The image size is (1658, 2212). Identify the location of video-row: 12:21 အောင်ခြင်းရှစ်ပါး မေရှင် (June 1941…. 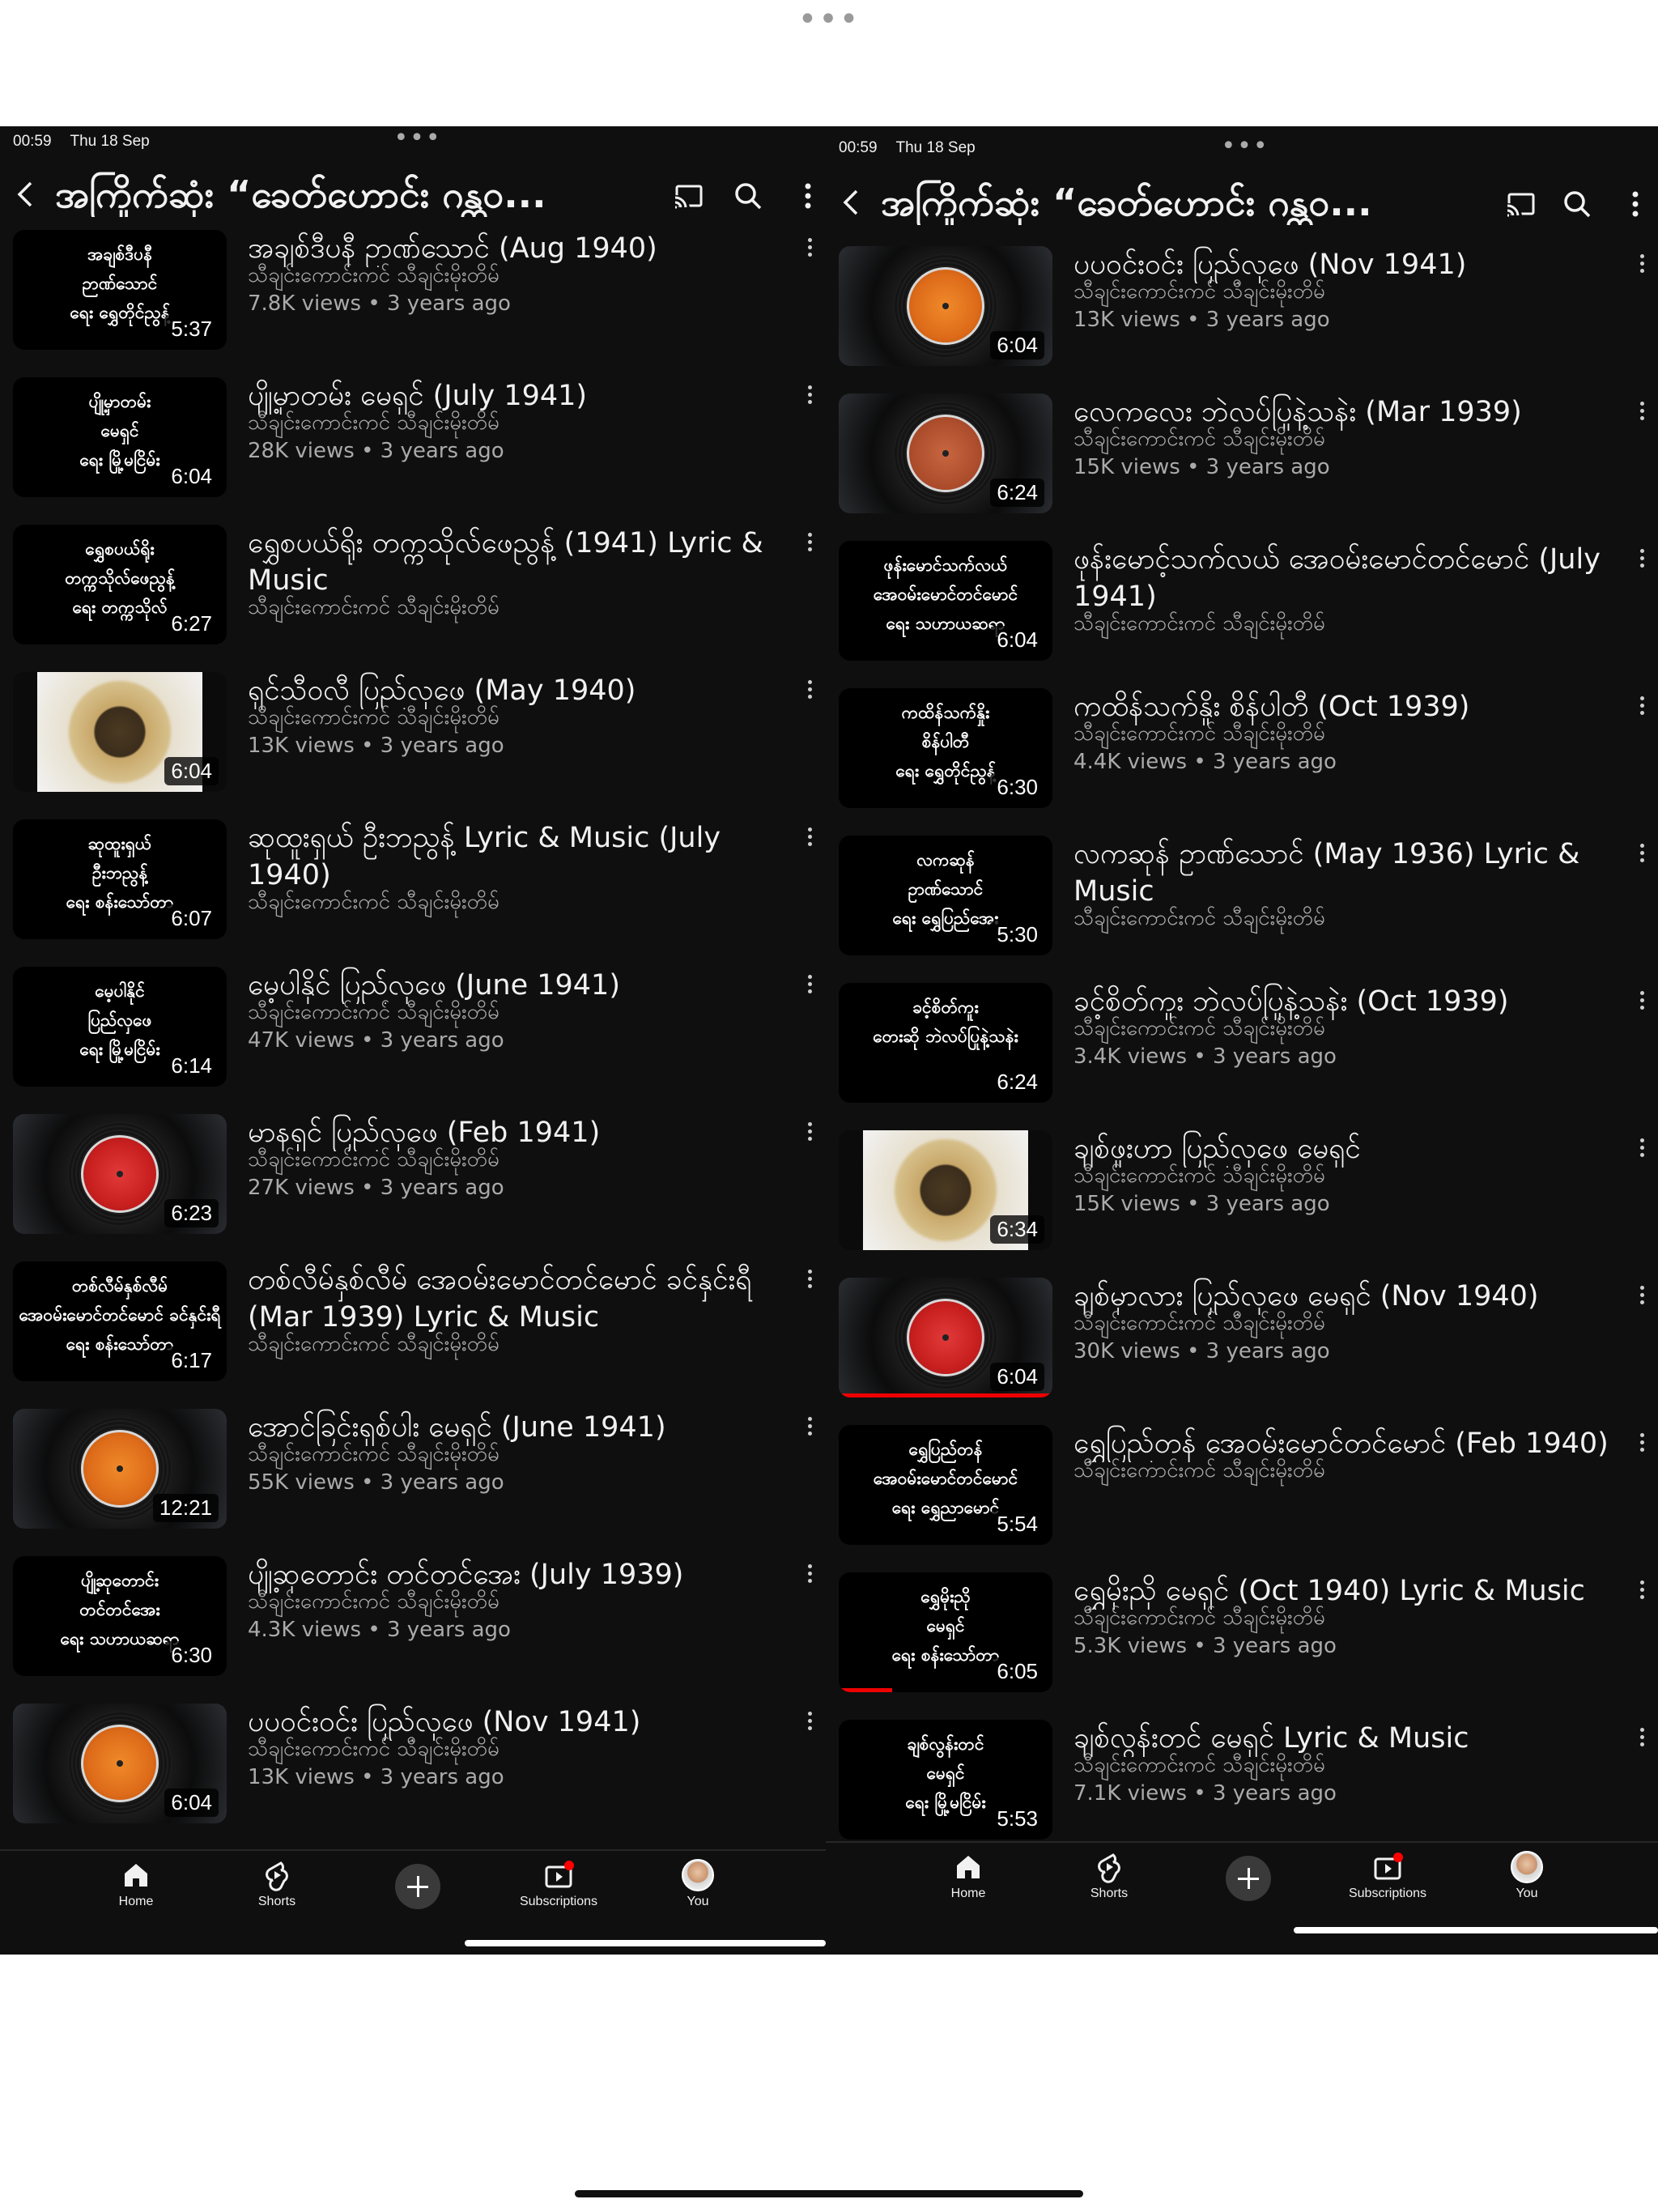
(413, 1482).